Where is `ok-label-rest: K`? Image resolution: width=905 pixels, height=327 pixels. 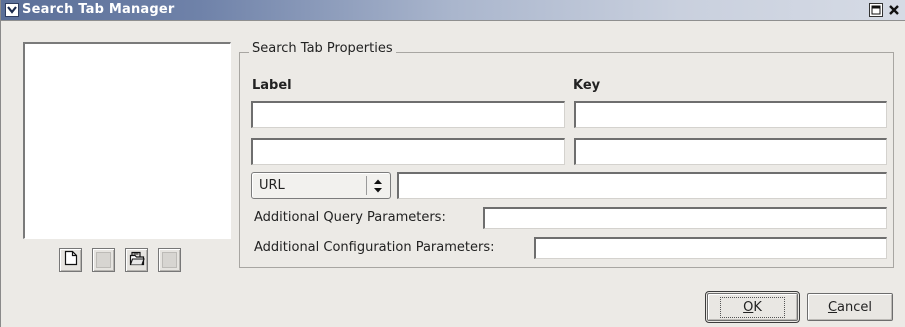
ok-label-rest: K is located at coordinates (757, 307).